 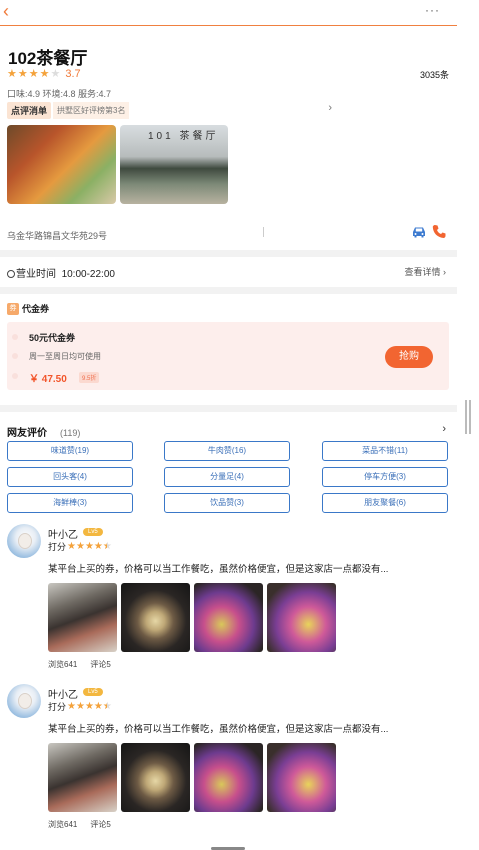 What do you see at coordinates (468, 417) in the screenshot?
I see `scrollbar-handle` at bounding box center [468, 417].